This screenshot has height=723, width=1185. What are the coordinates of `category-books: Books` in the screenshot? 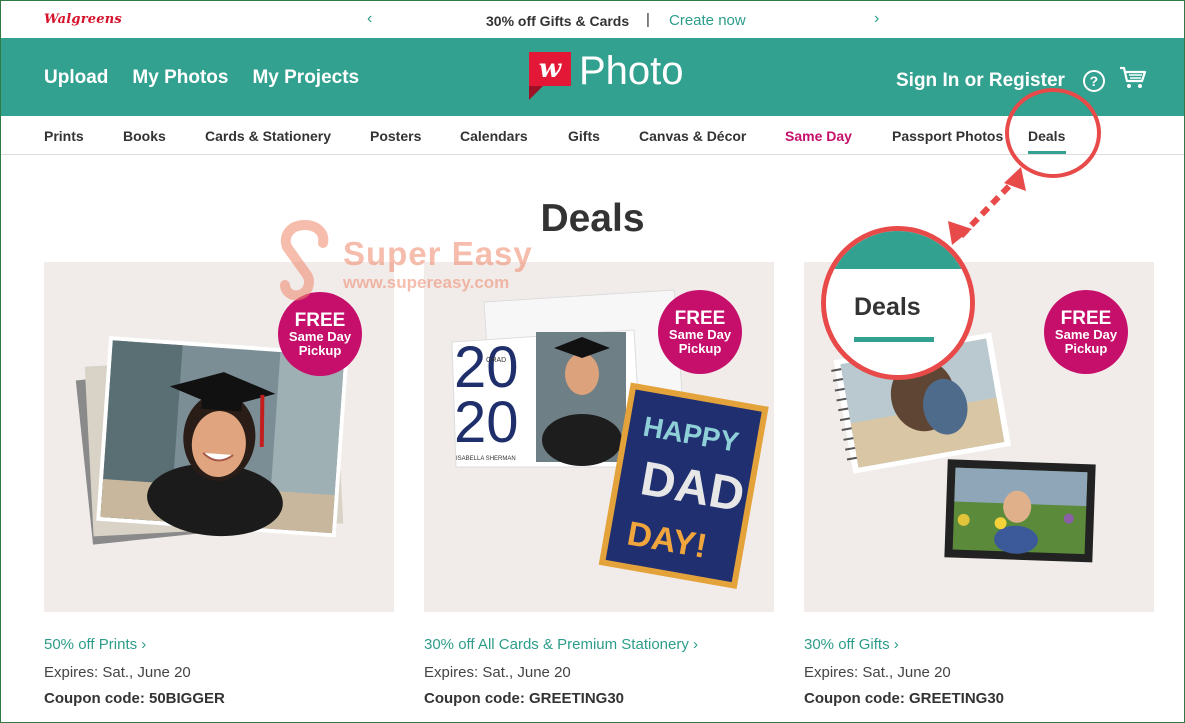 It's located at (144, 136).